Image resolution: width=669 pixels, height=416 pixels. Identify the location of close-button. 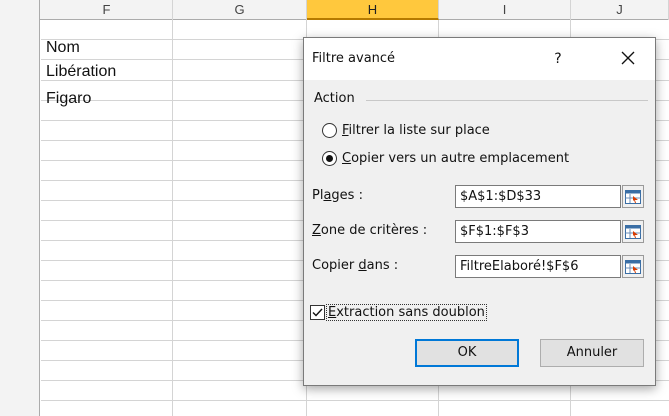
(628, 58).